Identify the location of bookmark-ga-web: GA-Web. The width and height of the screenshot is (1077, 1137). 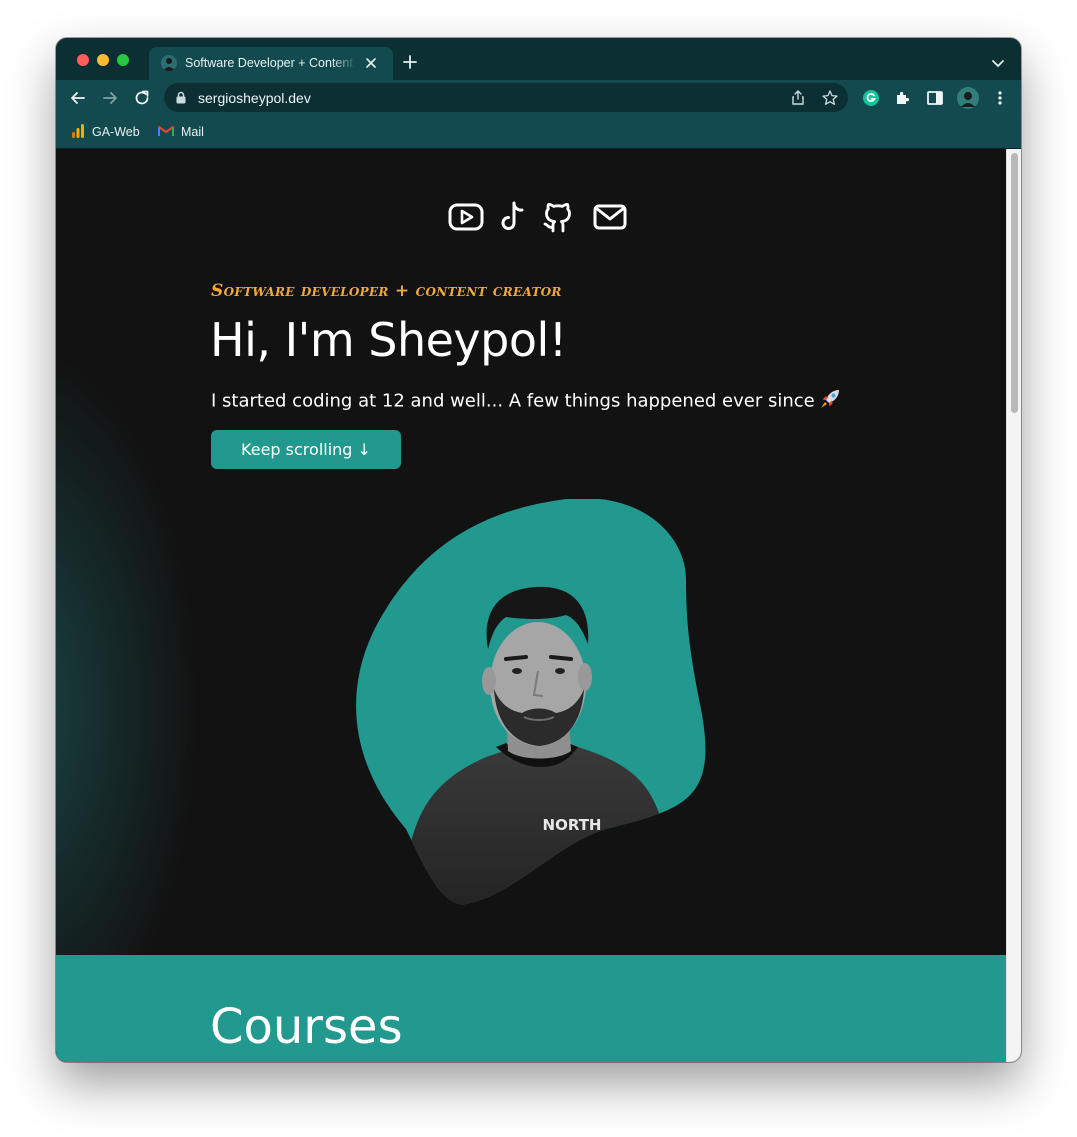
(105, 132).